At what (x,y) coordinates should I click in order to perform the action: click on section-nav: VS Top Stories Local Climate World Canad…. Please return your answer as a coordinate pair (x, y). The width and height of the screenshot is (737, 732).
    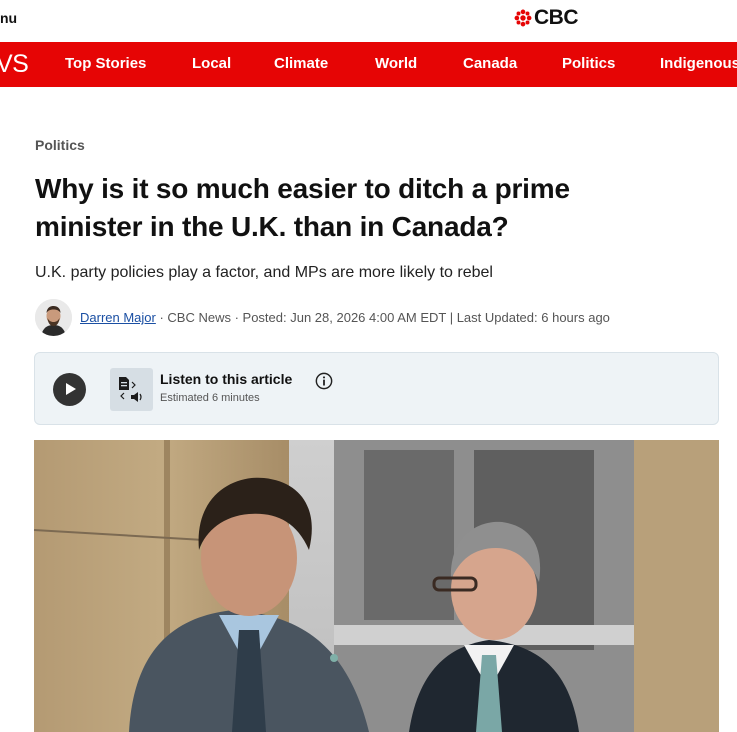
    Looking at the image, I should click on (368, 64).